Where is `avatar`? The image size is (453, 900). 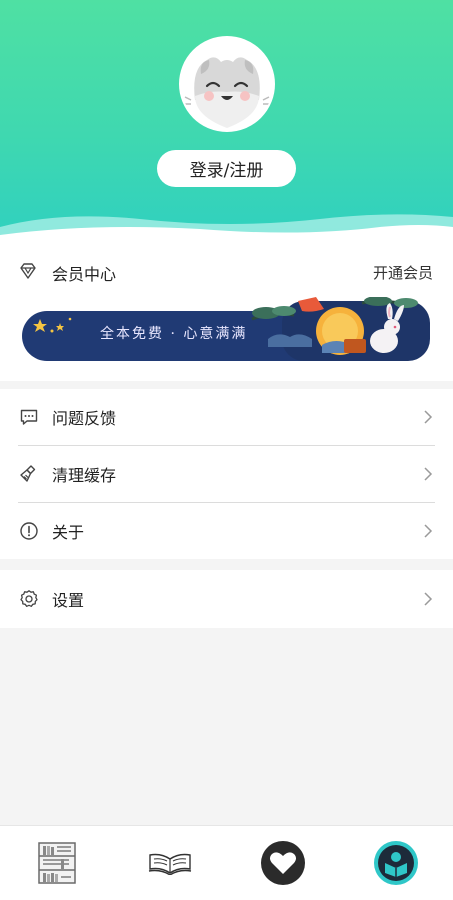
avatar is located at coordinates (227, 84).